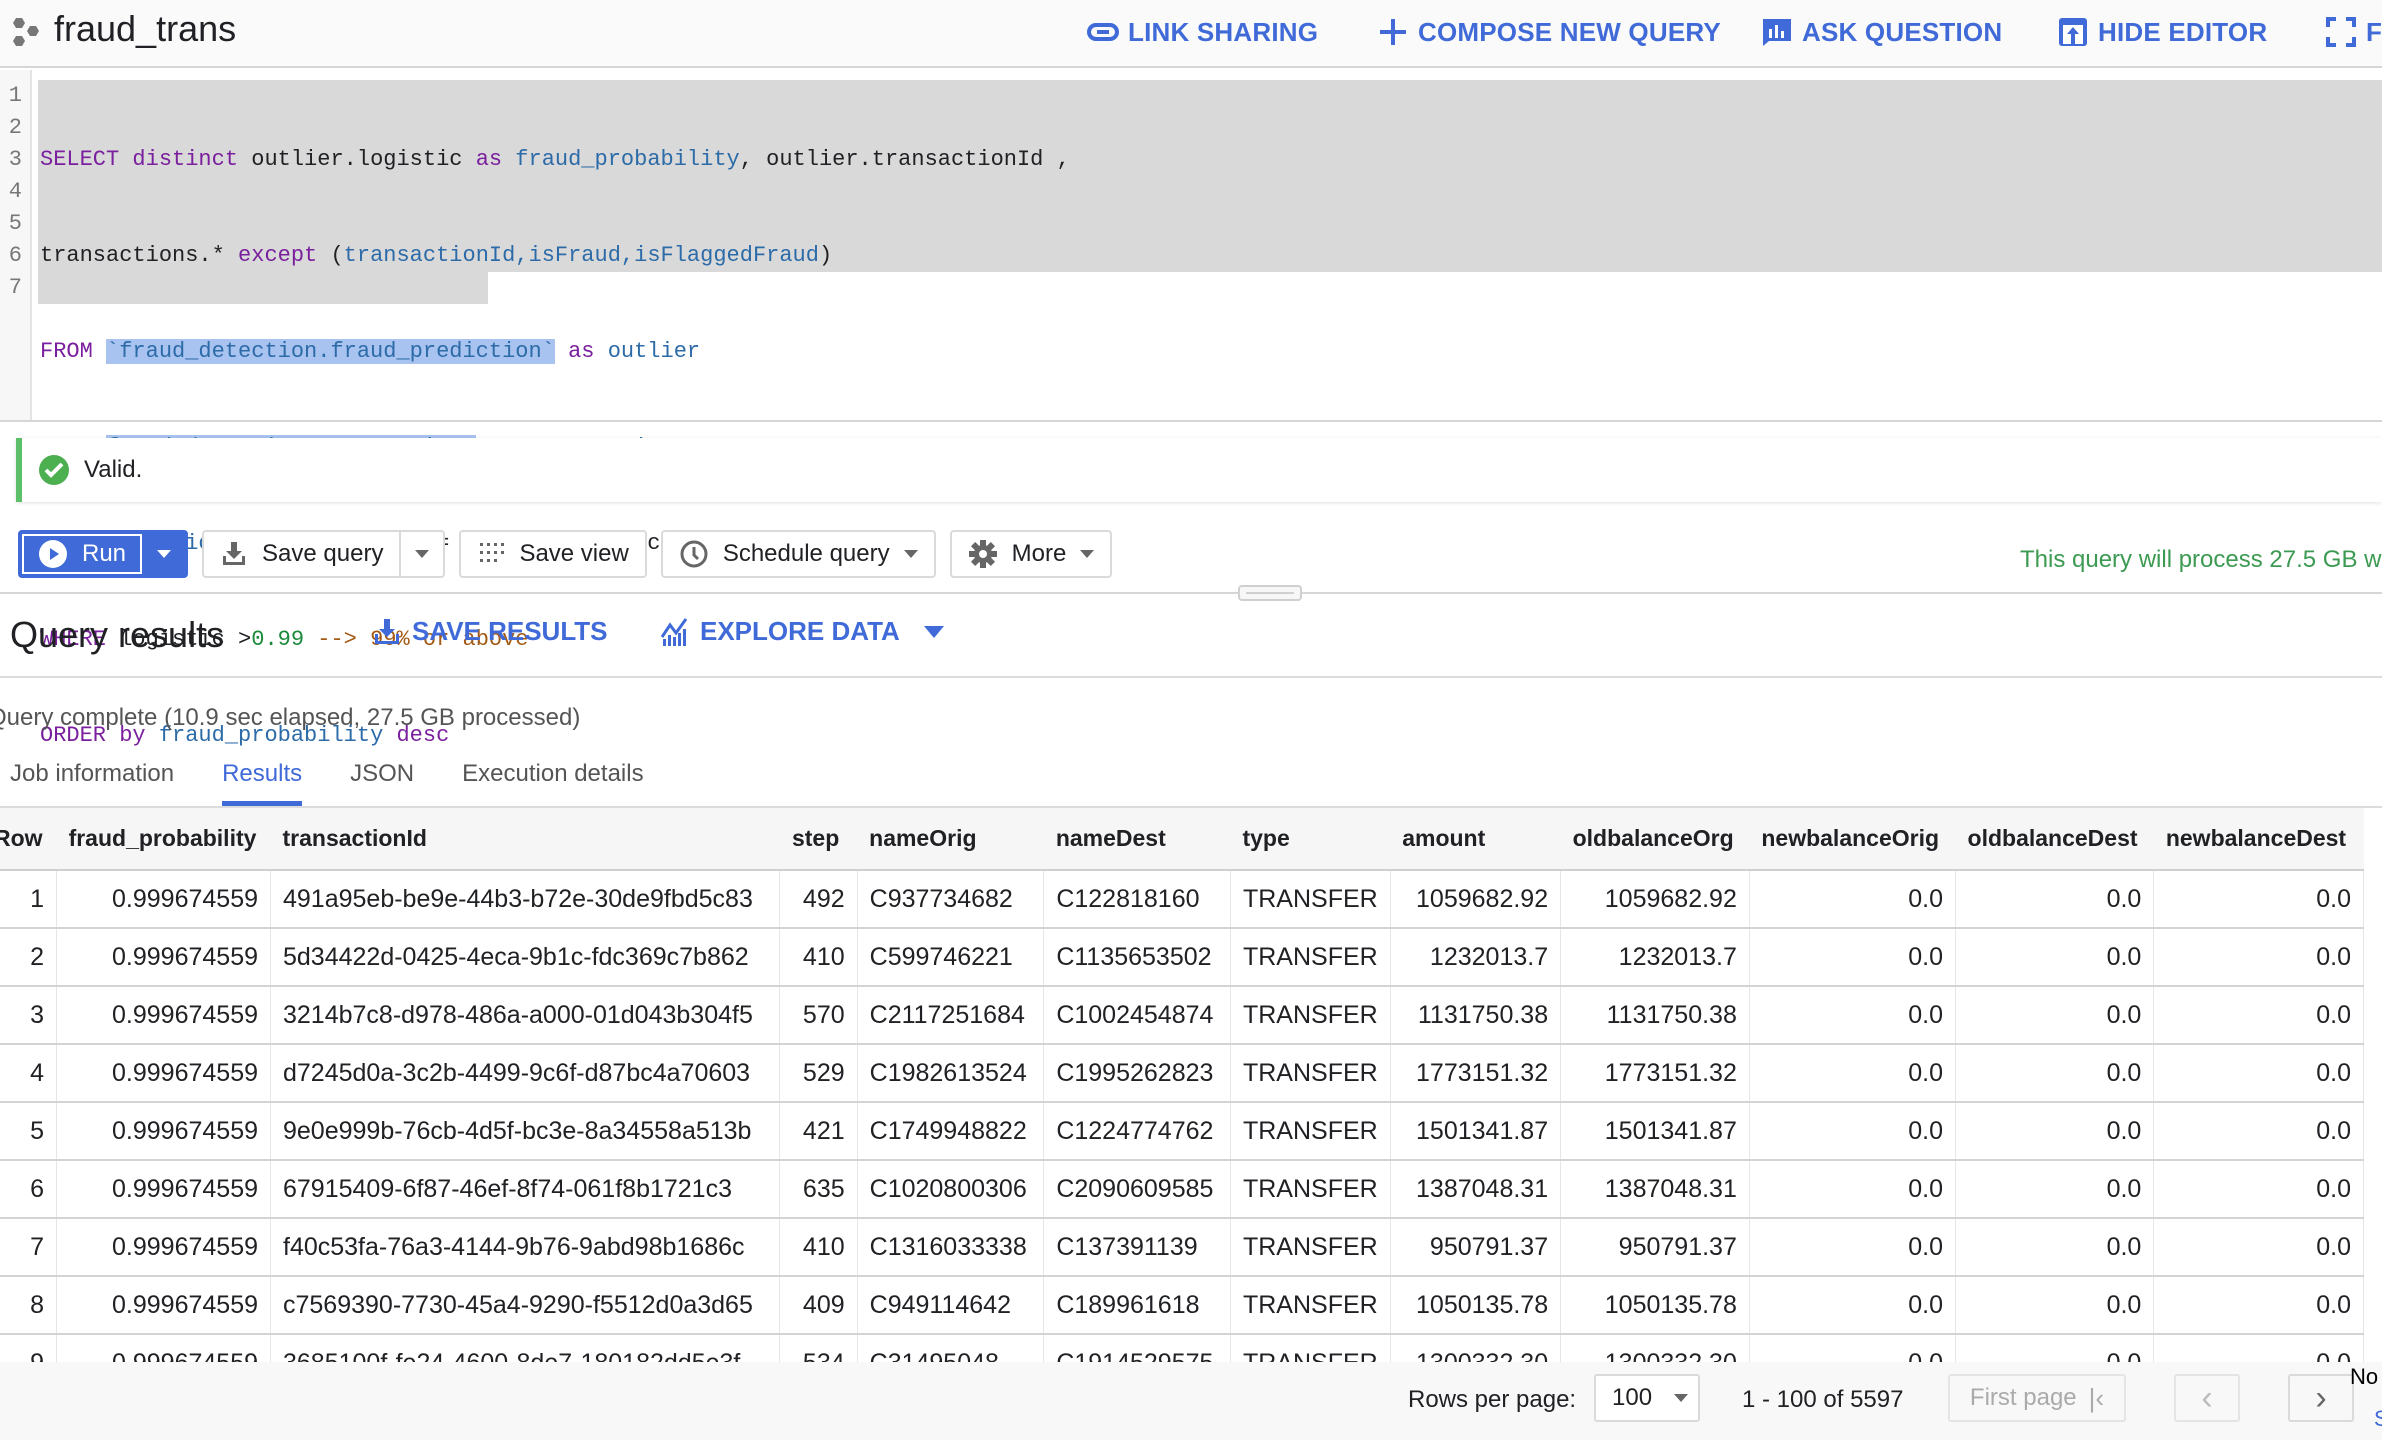 The height and width of the screenshot is (1440, 2382). Describe the element at coordinates (1310, 839) in the screenshot. I see `column-header-type: type` at that location.